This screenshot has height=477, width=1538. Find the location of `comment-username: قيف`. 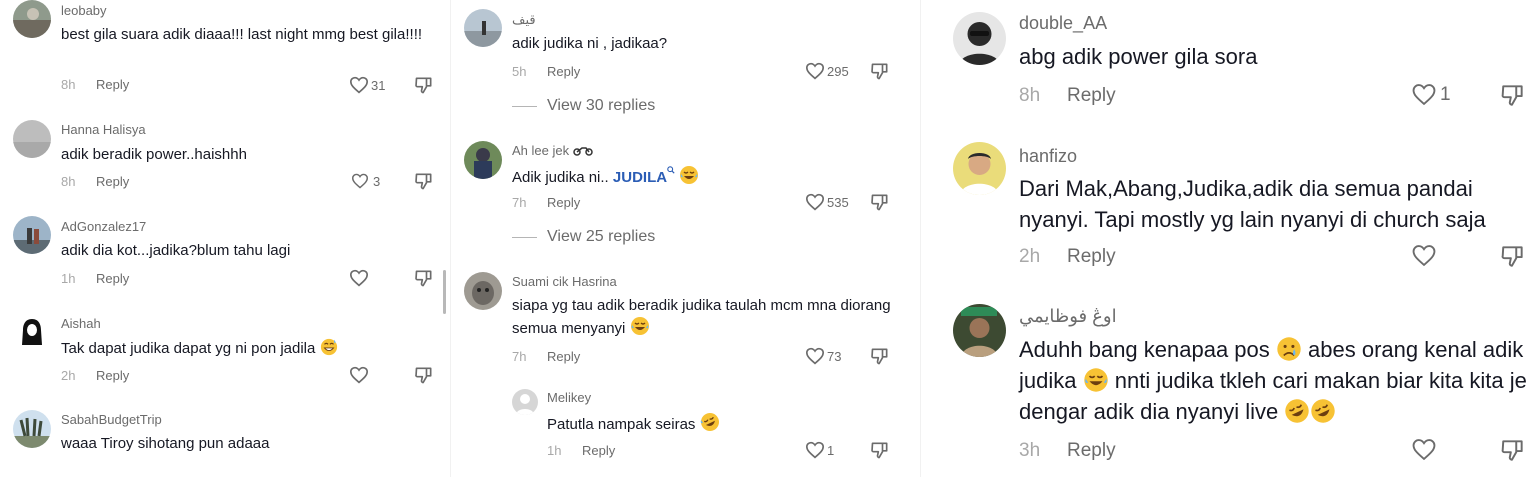

comment-username: قيف is located at coordinates (524, 20).